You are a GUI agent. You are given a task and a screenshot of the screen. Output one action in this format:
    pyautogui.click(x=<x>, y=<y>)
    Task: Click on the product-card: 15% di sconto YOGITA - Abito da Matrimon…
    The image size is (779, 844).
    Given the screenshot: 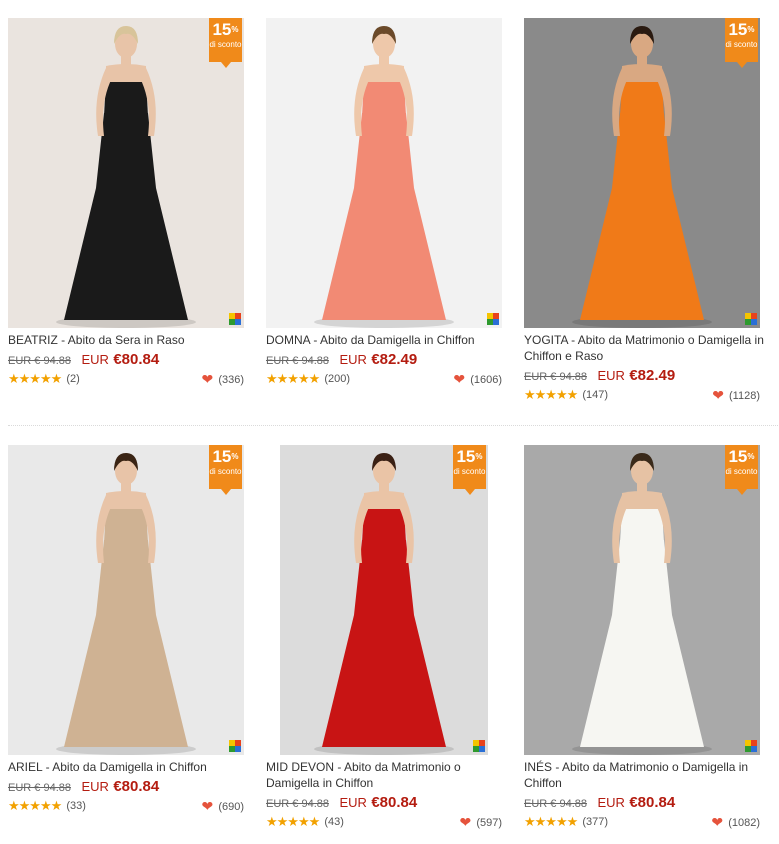 What is the action you would take?
    pyautogui.click(x=644, y=212)
    